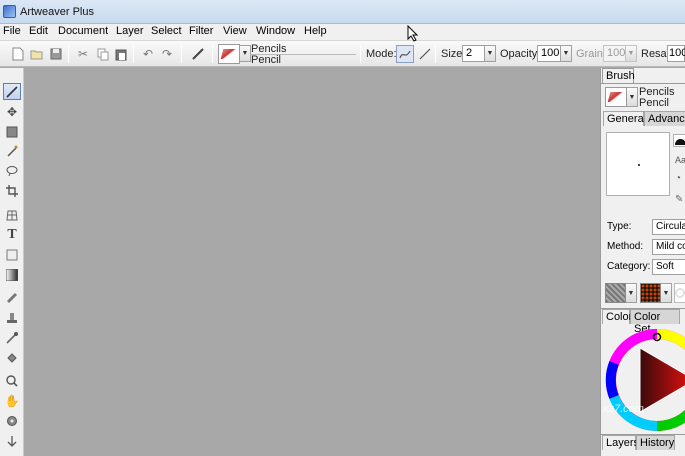  What do you see at coordinates (12, 111) in the screenshot?
I see `move-tool-icon: ✥` at bounding box center [12, 111].